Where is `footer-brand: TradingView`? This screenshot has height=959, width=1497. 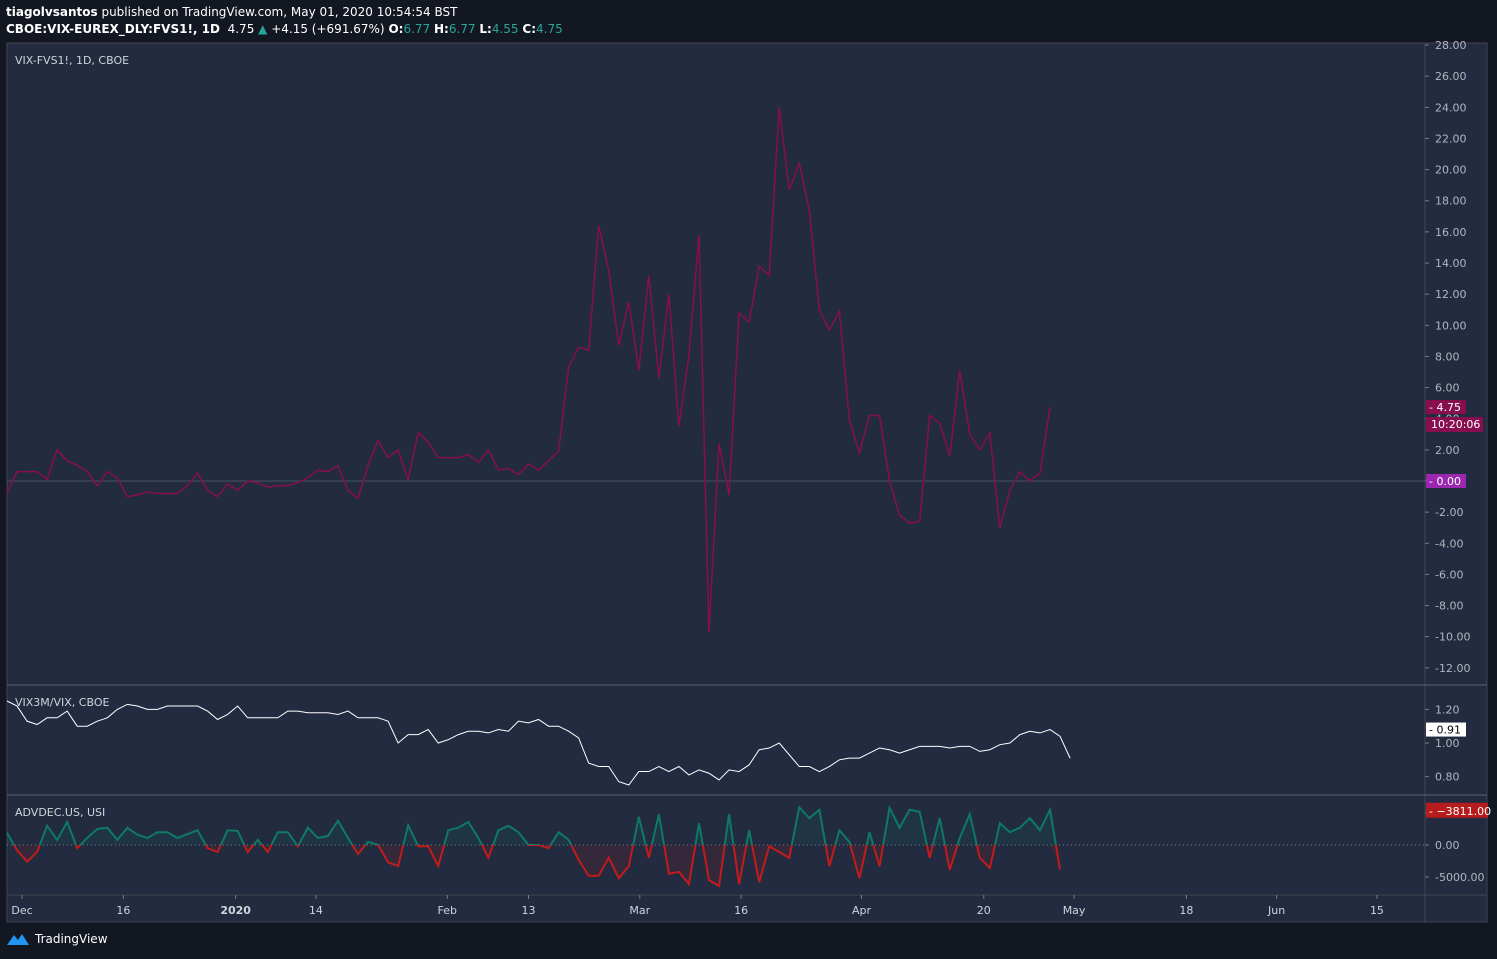 footer-brand: TradingView is located at coordinates (57, 939).